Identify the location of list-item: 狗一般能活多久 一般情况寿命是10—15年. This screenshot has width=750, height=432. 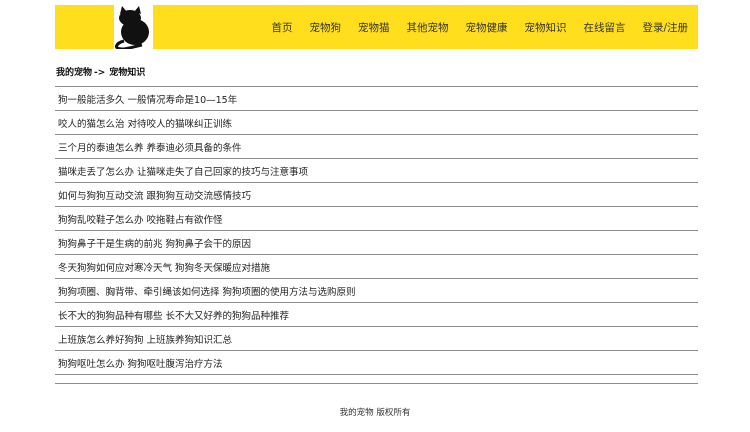
(376, 99).